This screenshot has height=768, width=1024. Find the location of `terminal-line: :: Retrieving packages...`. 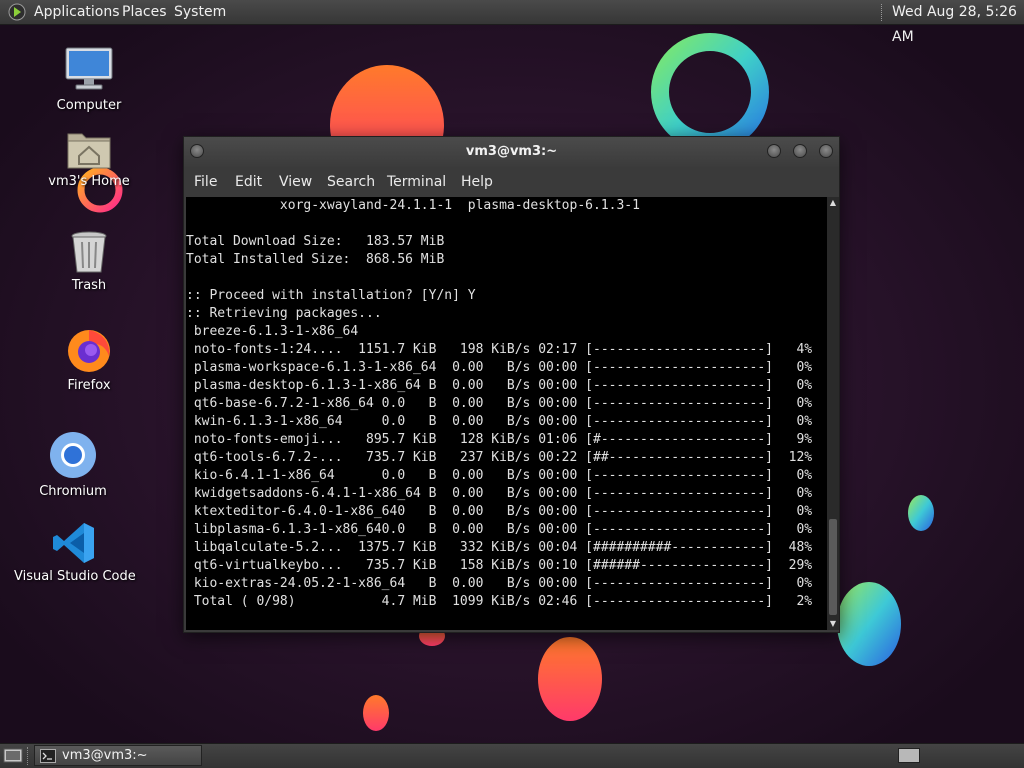

terminal-line: :: Retrieving packages... is located at coordinates (284, 313).